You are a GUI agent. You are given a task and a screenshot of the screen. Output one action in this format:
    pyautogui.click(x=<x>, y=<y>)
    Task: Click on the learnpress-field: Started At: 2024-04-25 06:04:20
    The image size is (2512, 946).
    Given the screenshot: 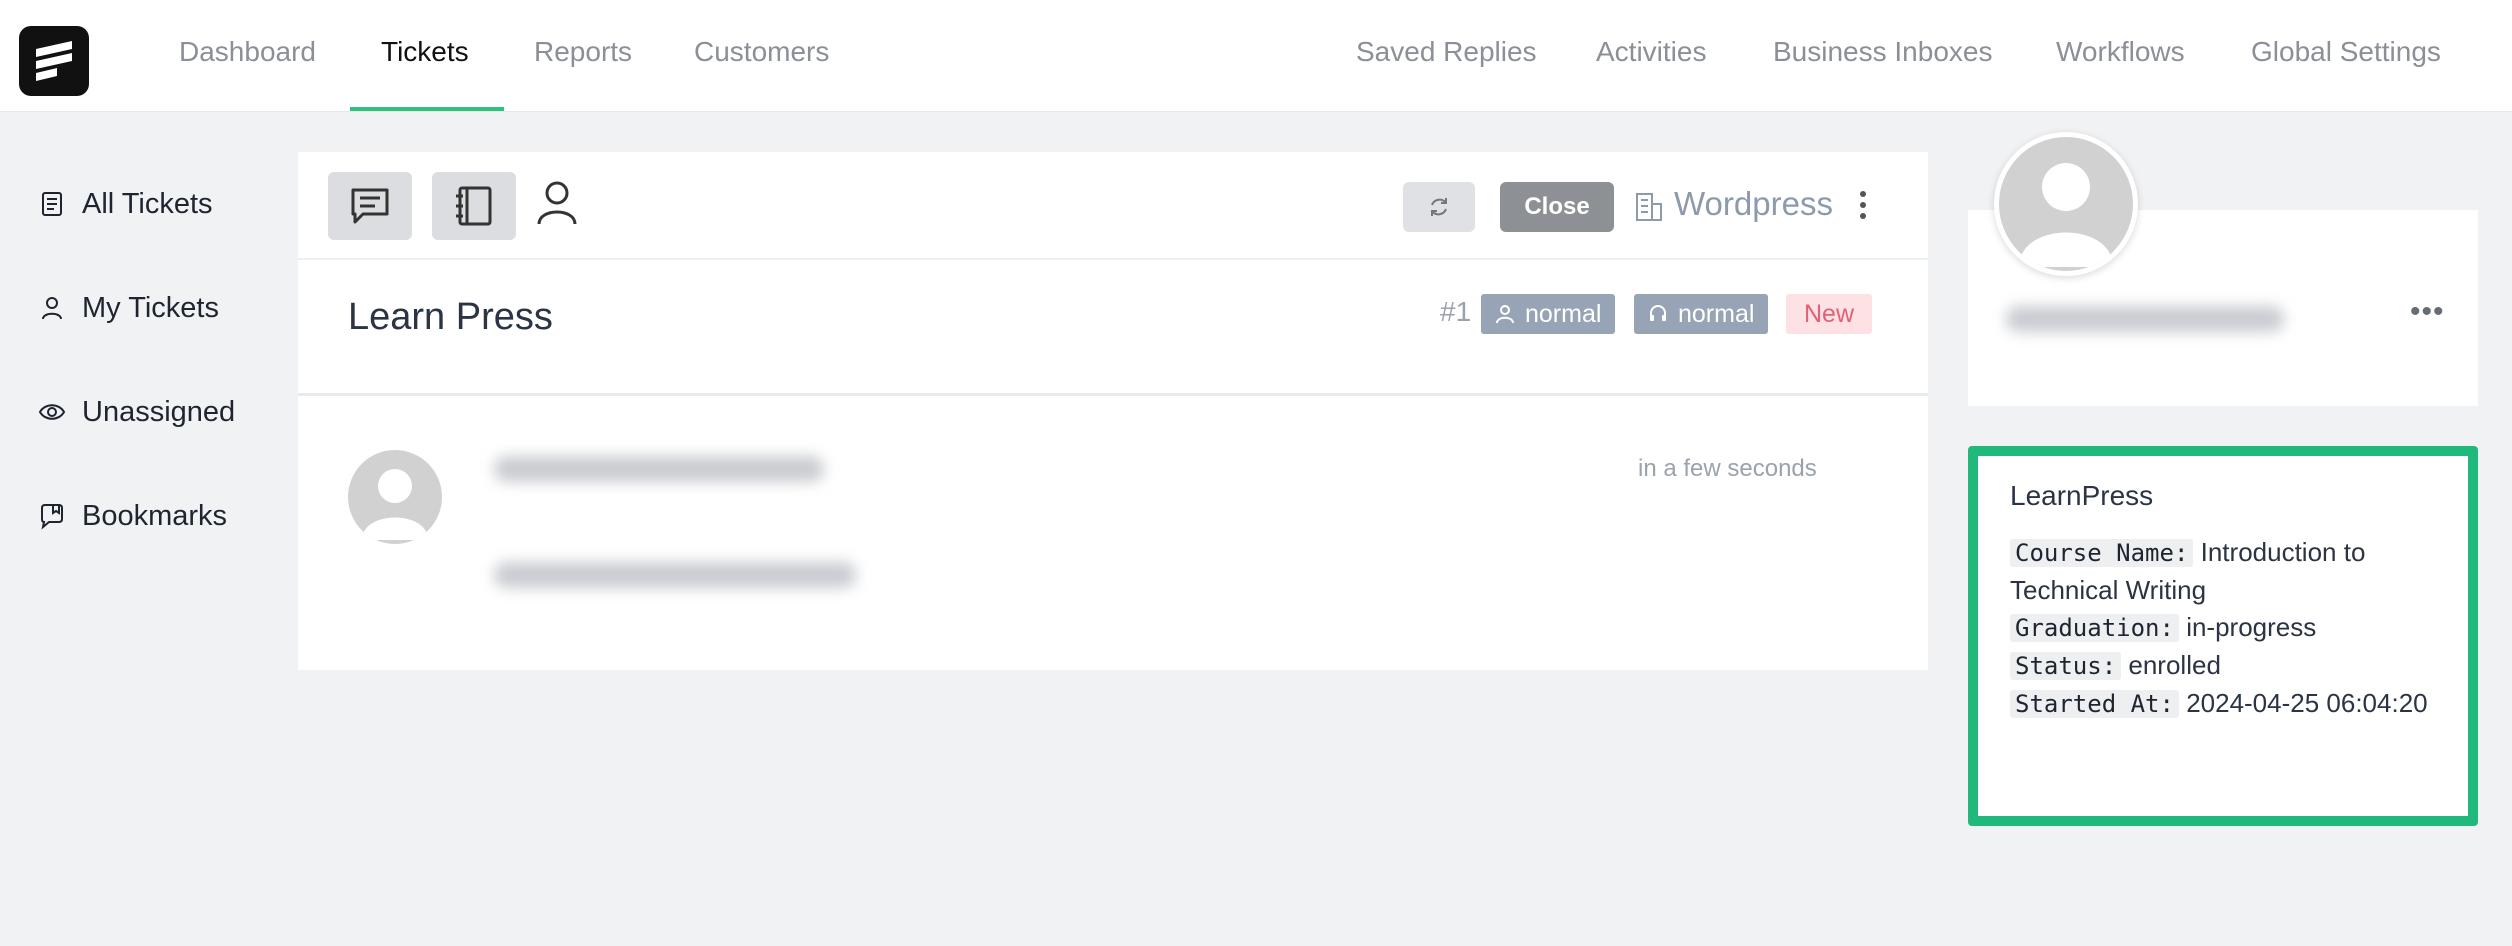 What is the action you would take?
    pyautogui.click(x=2230, y=704)
    